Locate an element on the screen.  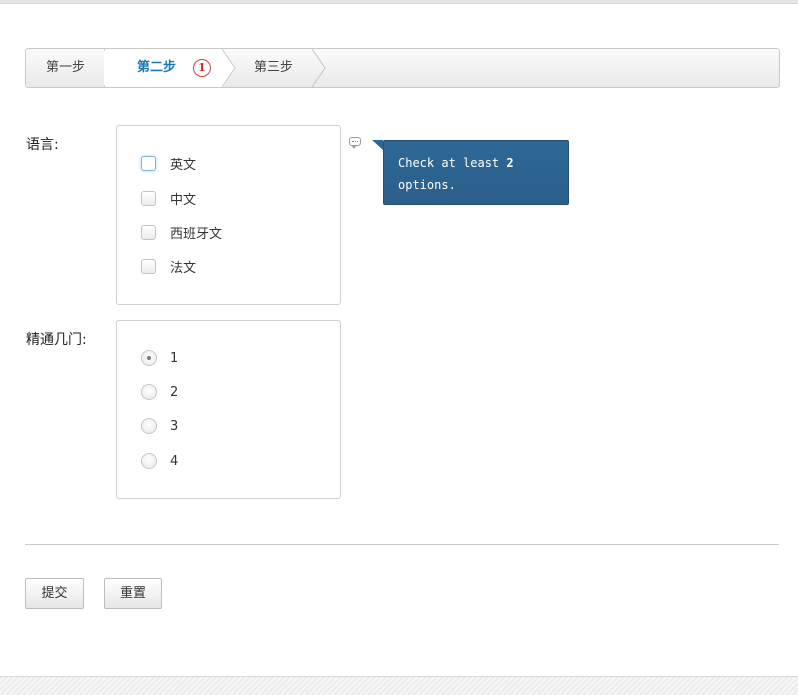
step-2: 第二步 1 is located at coordinates (164, 68).